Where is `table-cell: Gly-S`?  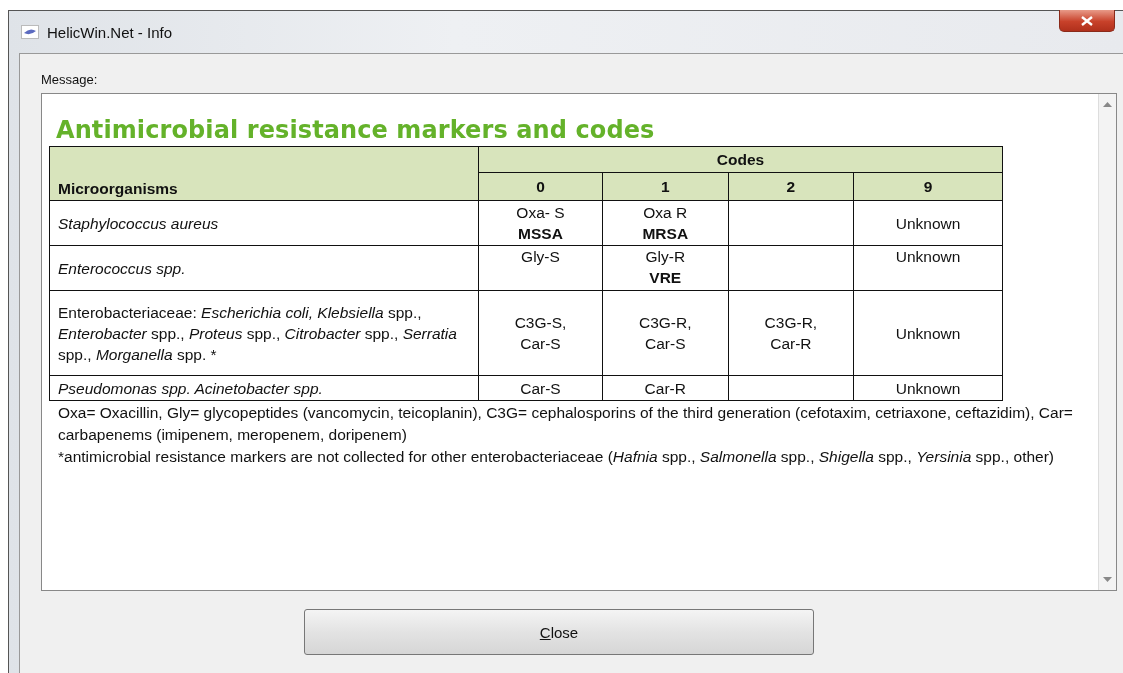
table-cell: Gly-S is located at coordinates (540, 268).